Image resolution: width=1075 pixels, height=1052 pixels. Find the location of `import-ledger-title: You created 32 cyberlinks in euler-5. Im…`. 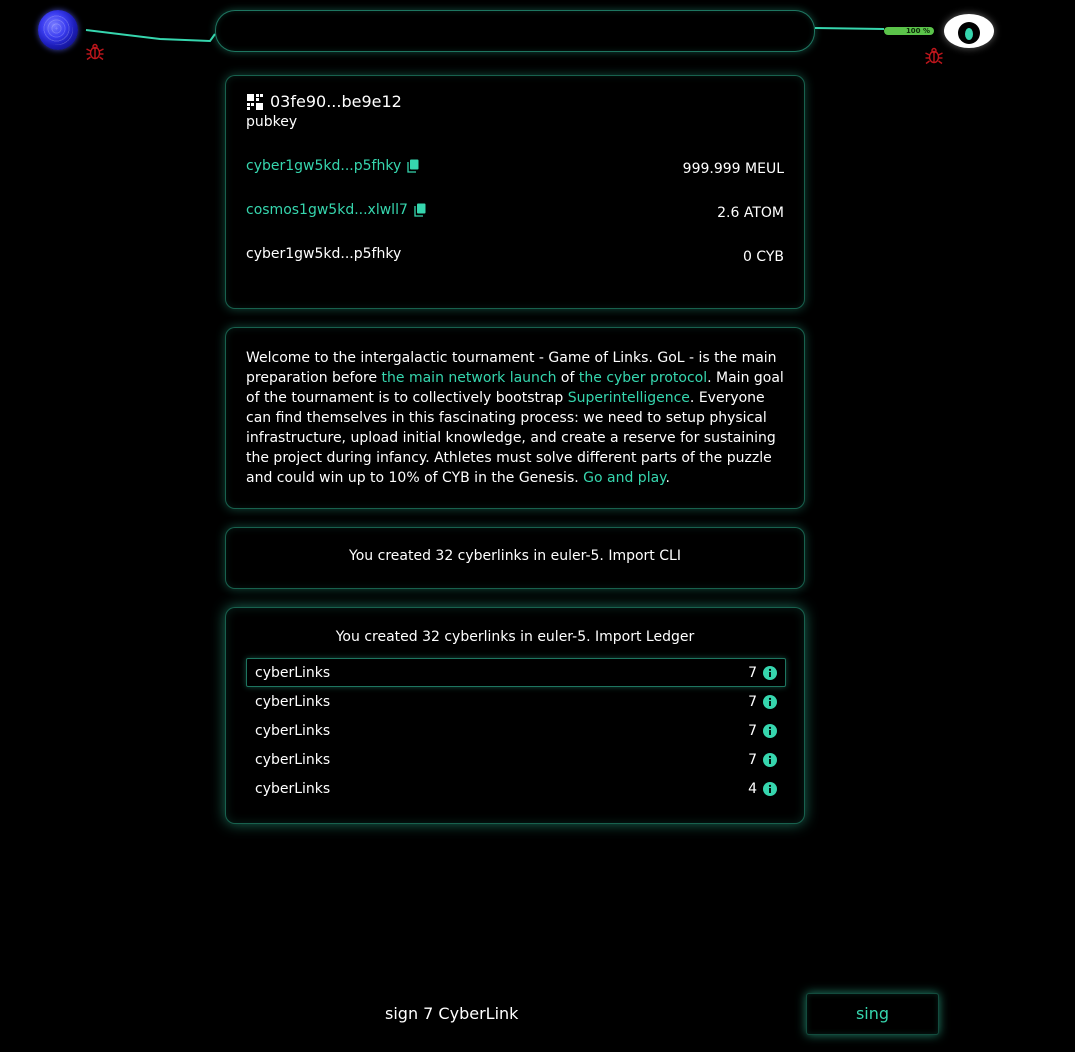

import-ledger-title: You created 32 cyberlinks in euler-5. Im… is located at coordinates (515, 637).